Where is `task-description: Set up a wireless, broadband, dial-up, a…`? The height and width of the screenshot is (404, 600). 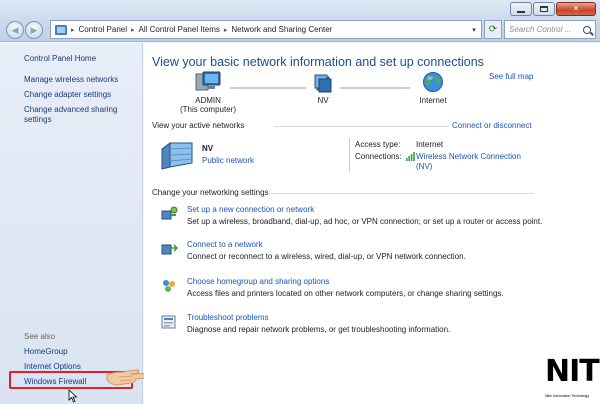 task-description: Set up a wireless, broadband, dial-up, a… is located at coordinates (365, 221).